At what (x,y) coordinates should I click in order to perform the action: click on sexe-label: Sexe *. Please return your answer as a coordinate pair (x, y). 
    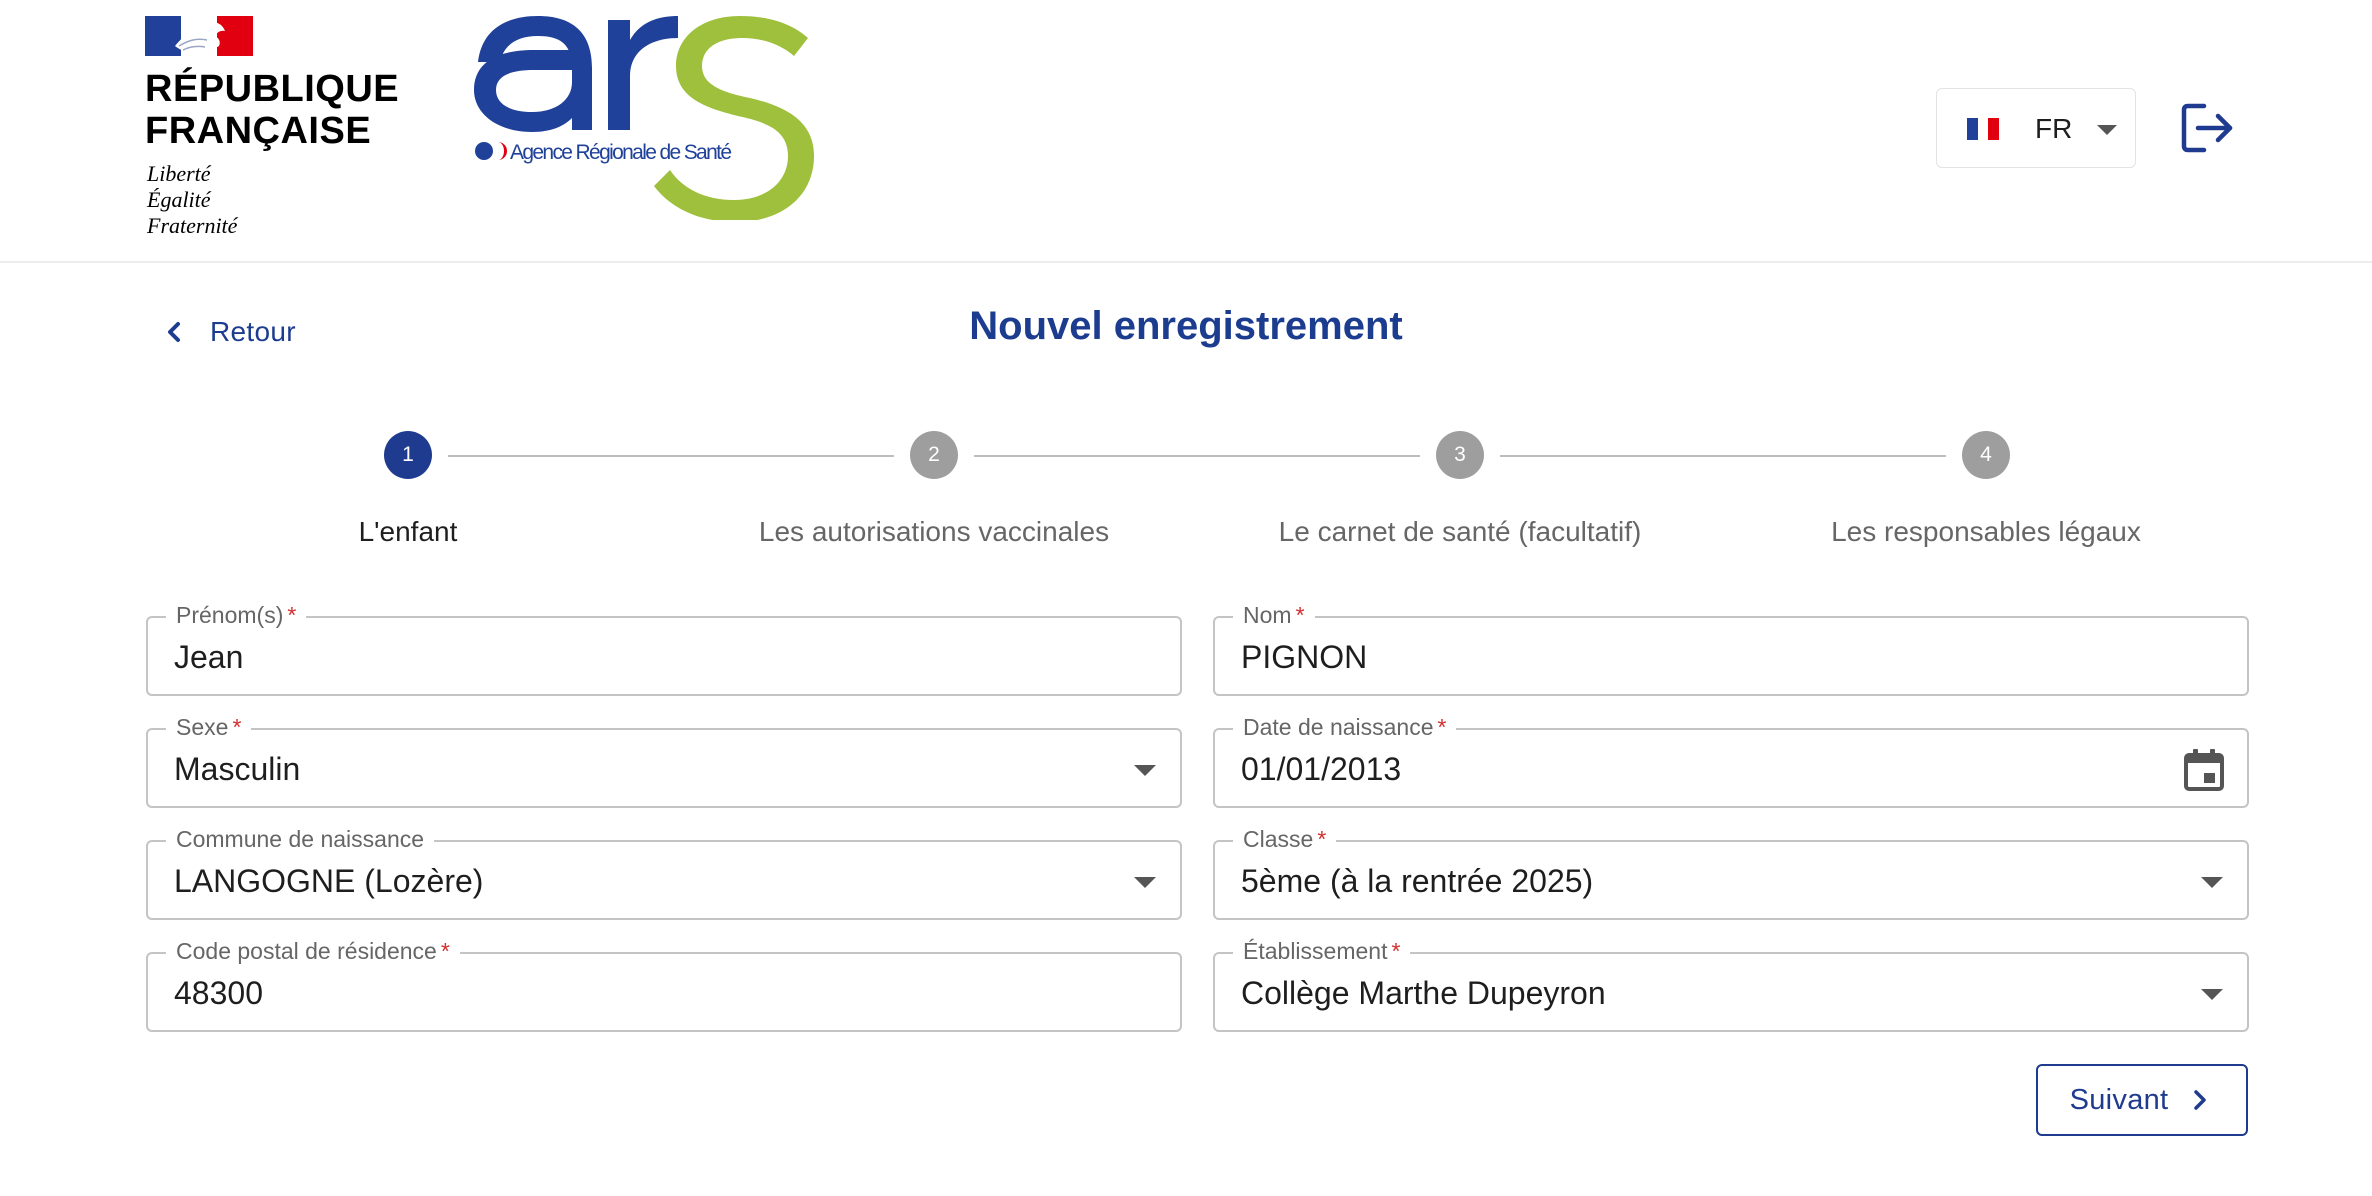
    Looking at the image, I should click on (209, 727).